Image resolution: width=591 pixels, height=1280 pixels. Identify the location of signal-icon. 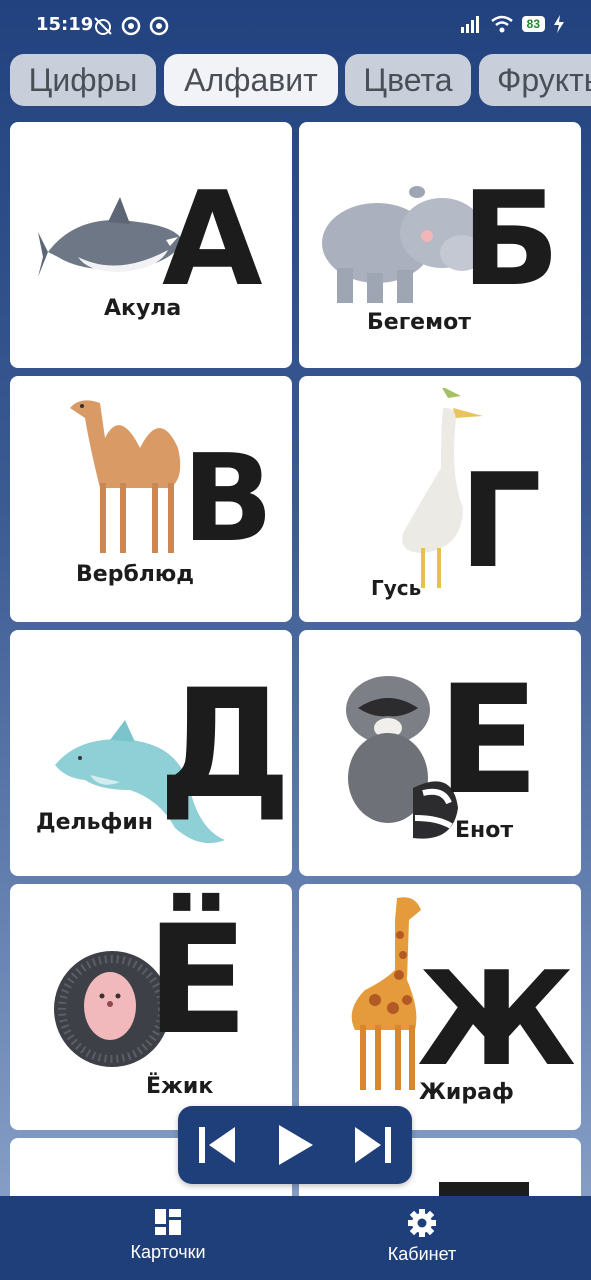
(469, 24).